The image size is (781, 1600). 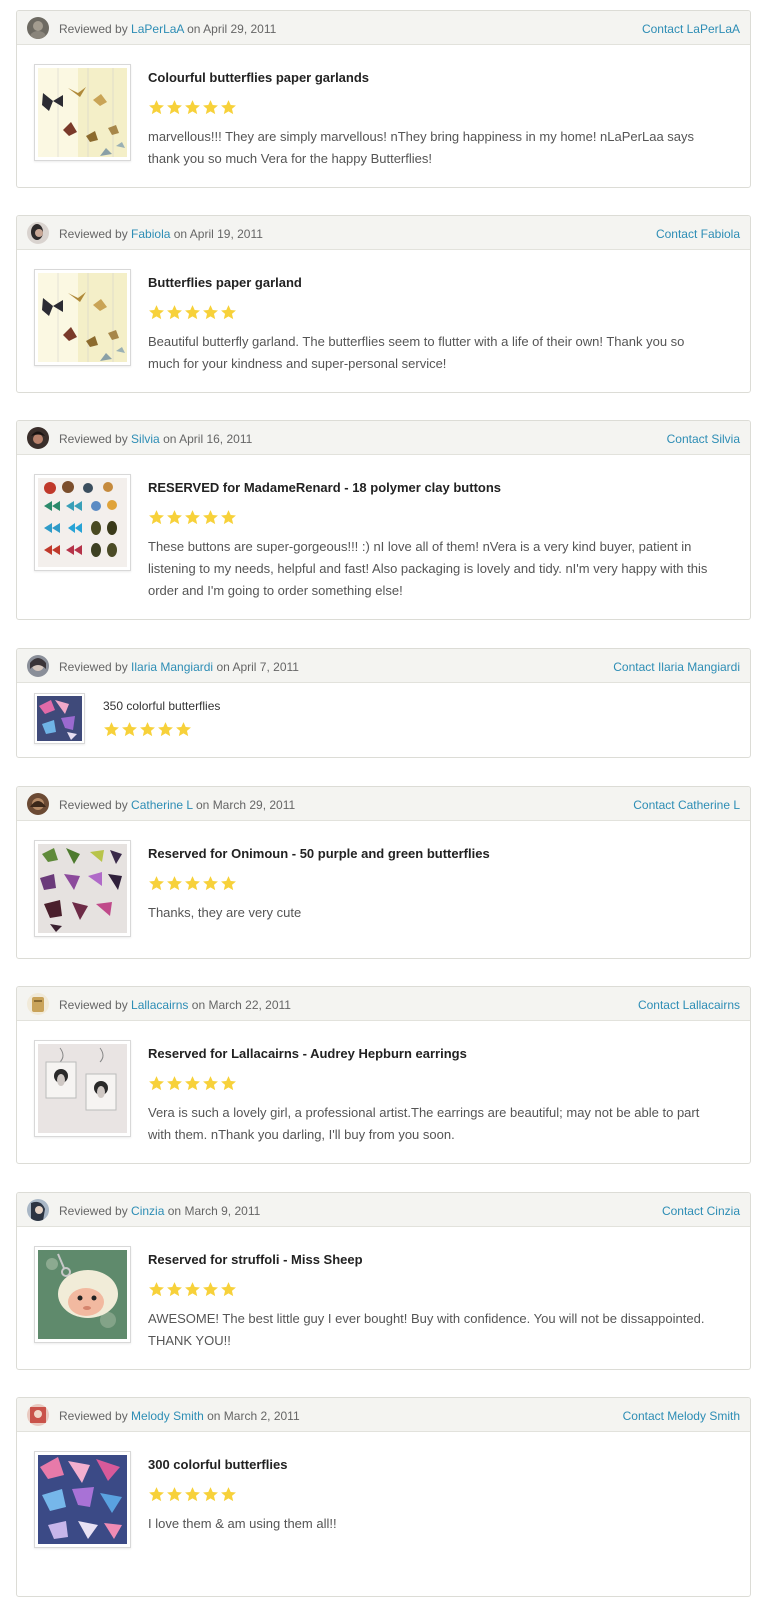 I want to click on review-text: Thanks, they are very cute, so click(x=225, y=912).